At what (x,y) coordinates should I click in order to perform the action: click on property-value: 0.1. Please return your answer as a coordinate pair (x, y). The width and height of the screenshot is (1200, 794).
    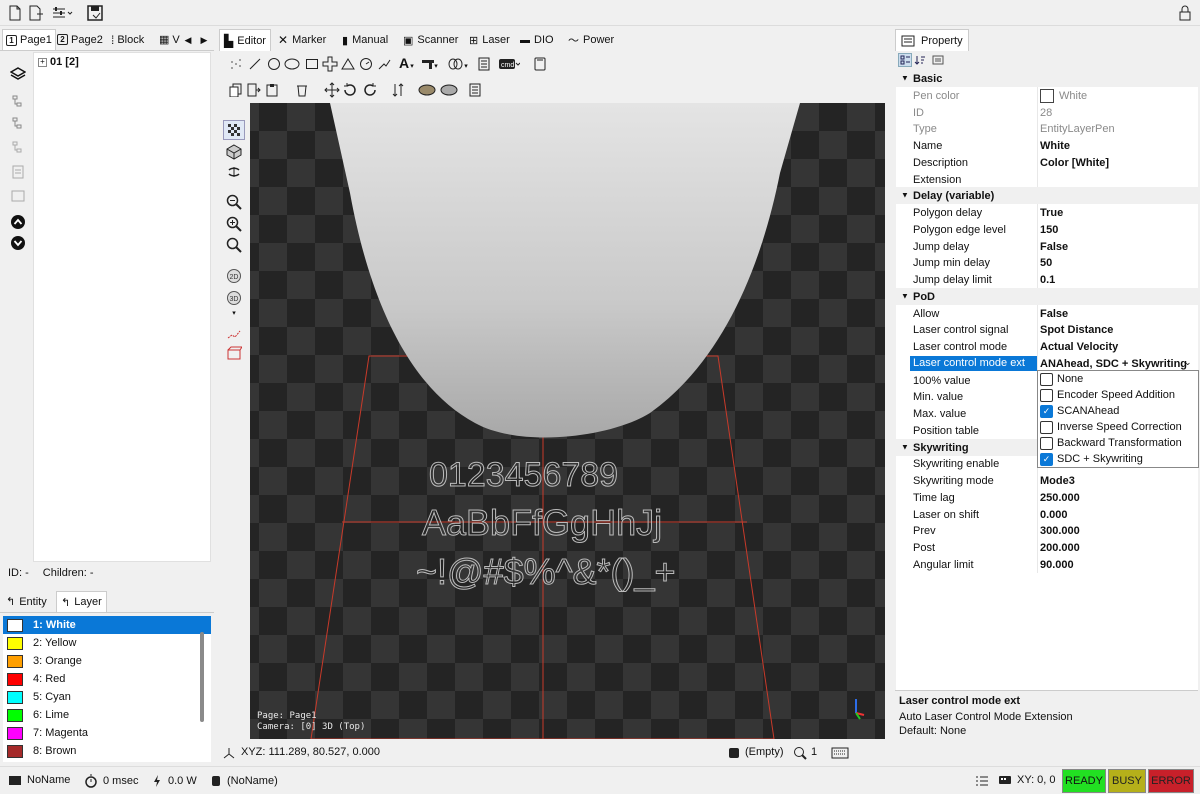
    Looking at the image, I should click on (1047, 280).